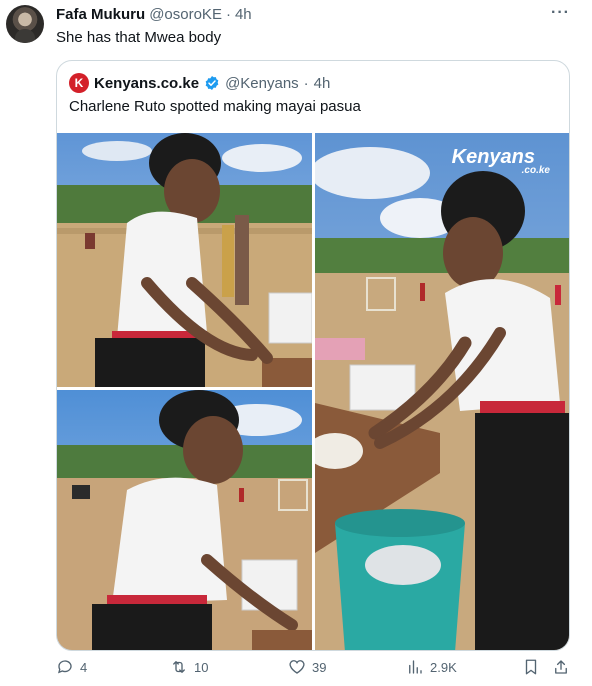 The image size is (592, 686). What do you see at coordinates (443, 667) in the screenshot?
I see `view-count: 2.9K` at bounding box center [443, 667].